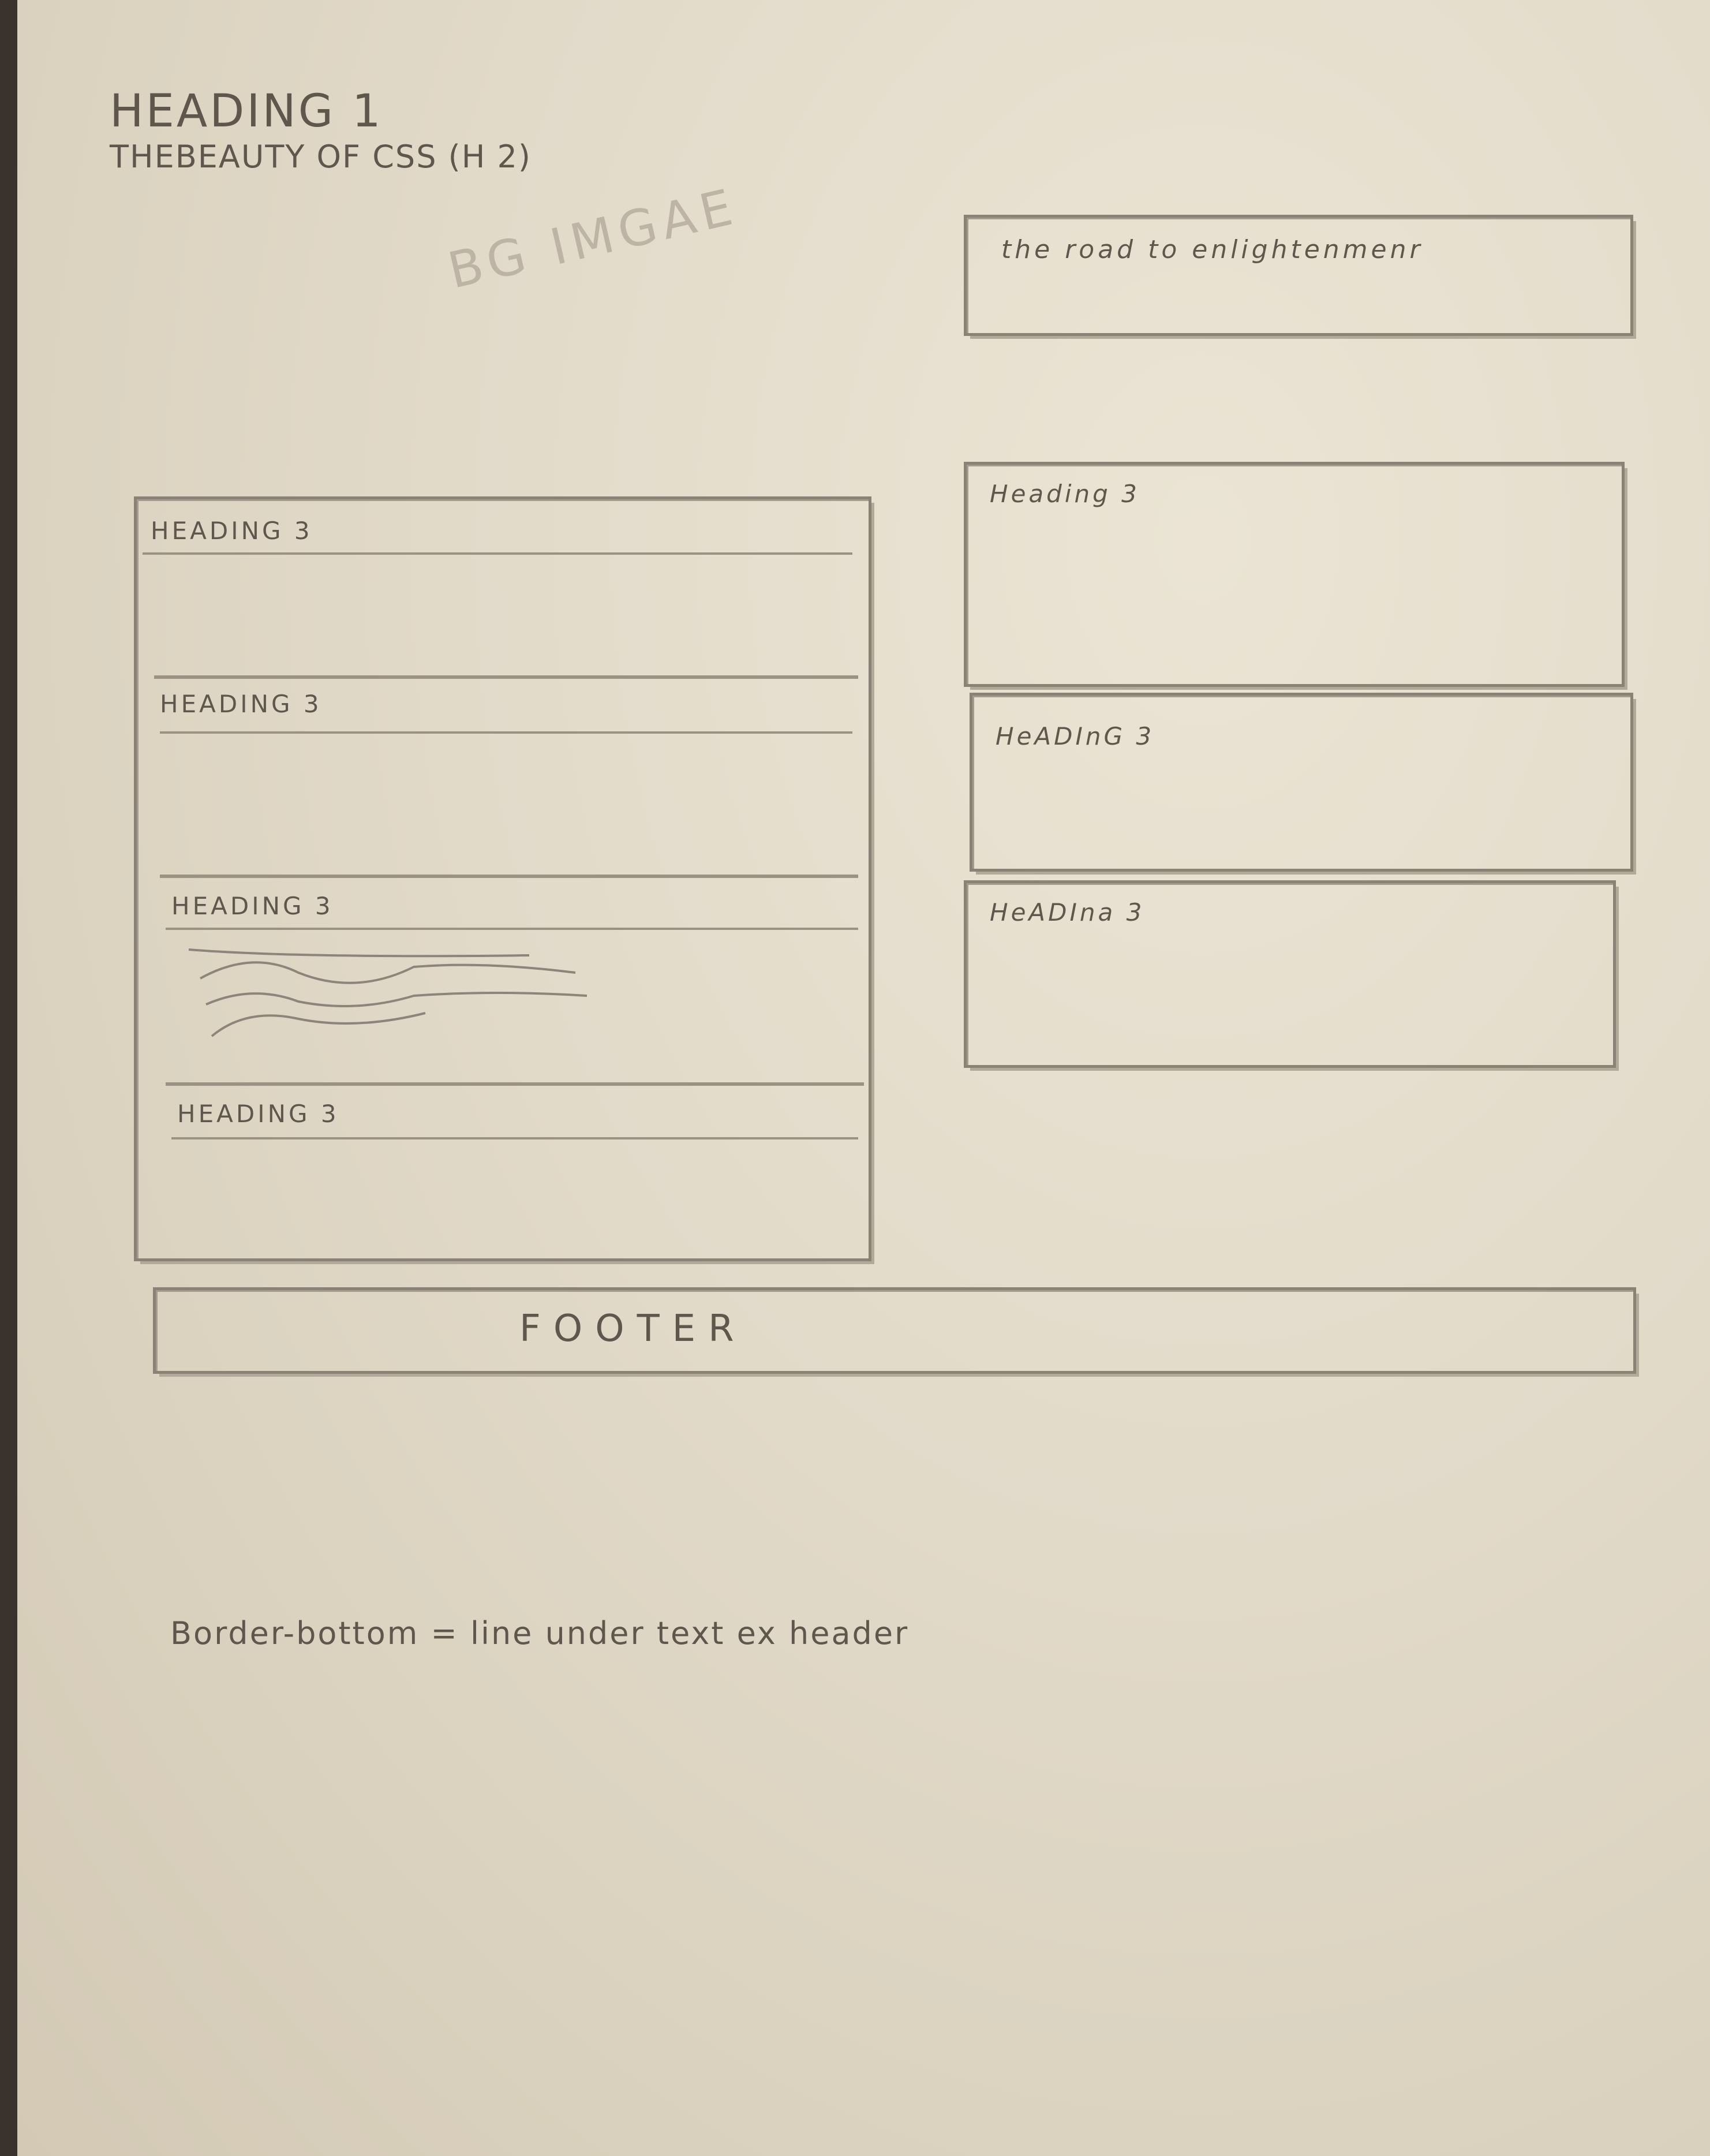  I want to click on section-3-heading-underline, so click(512, 929).